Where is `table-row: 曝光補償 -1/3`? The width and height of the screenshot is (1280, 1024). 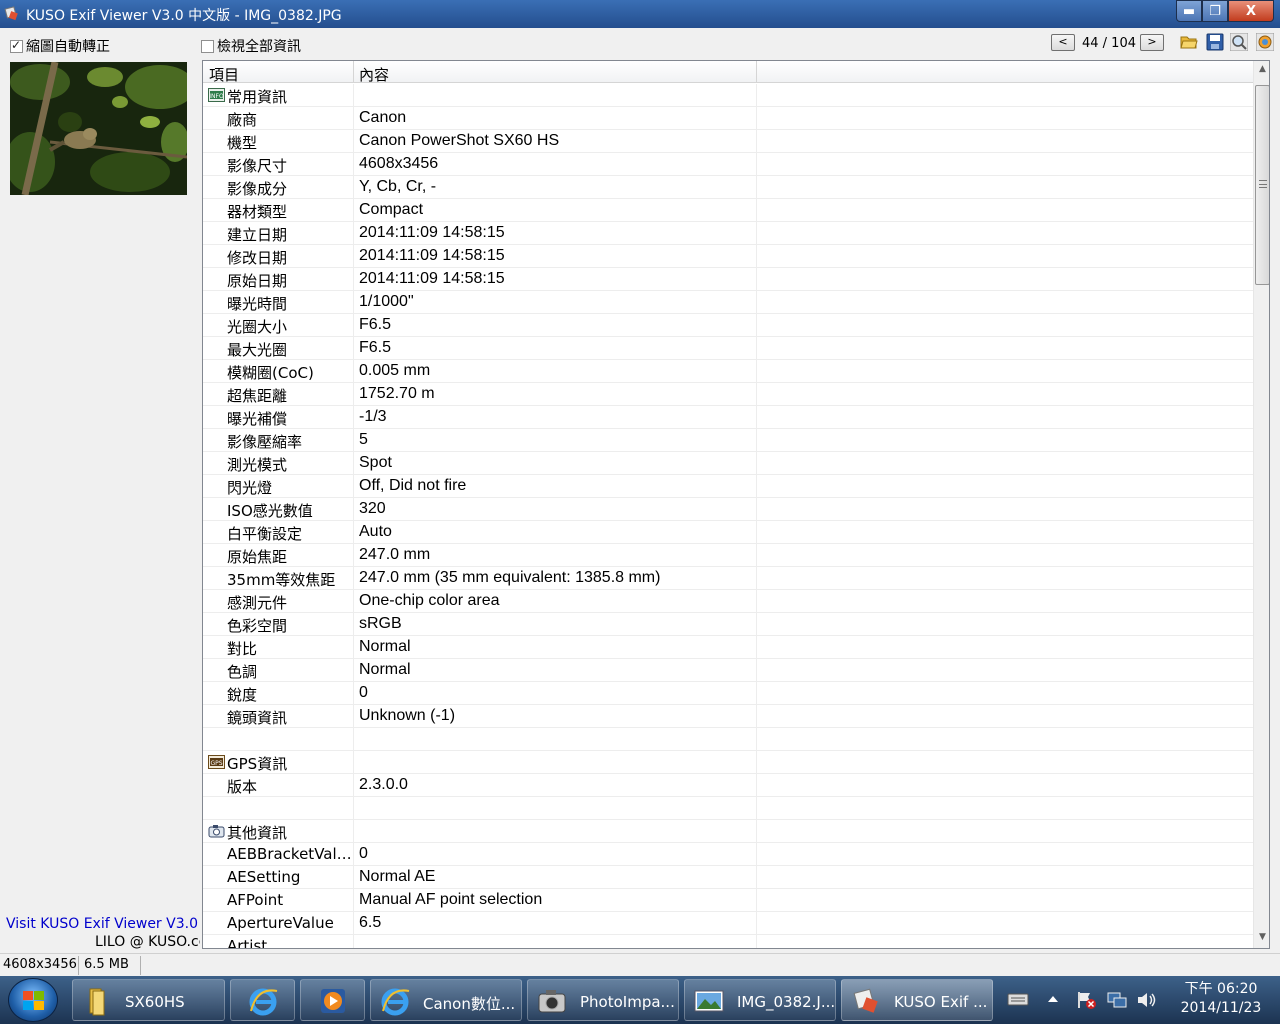
table-row: 曝光補償 -1/3 is located at coordinates (728, 417).